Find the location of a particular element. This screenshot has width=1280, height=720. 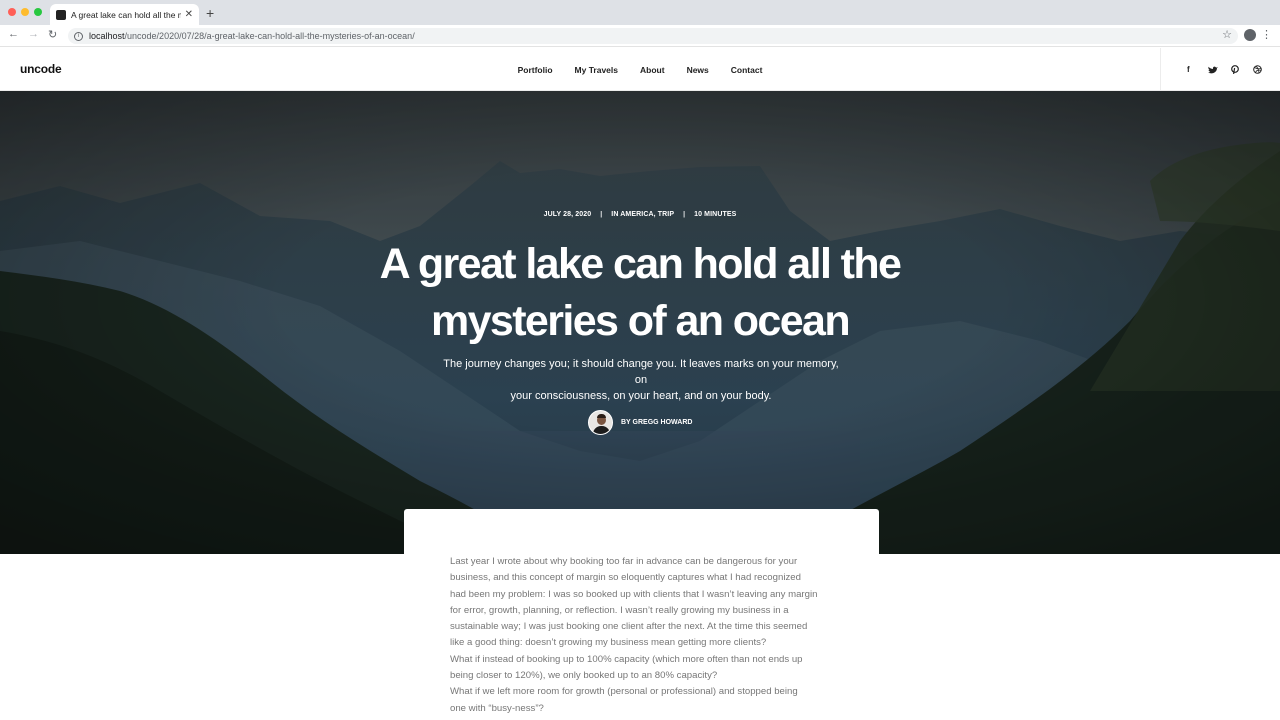

nav-my-travels: My Travels is located at coordinates (596, 70).